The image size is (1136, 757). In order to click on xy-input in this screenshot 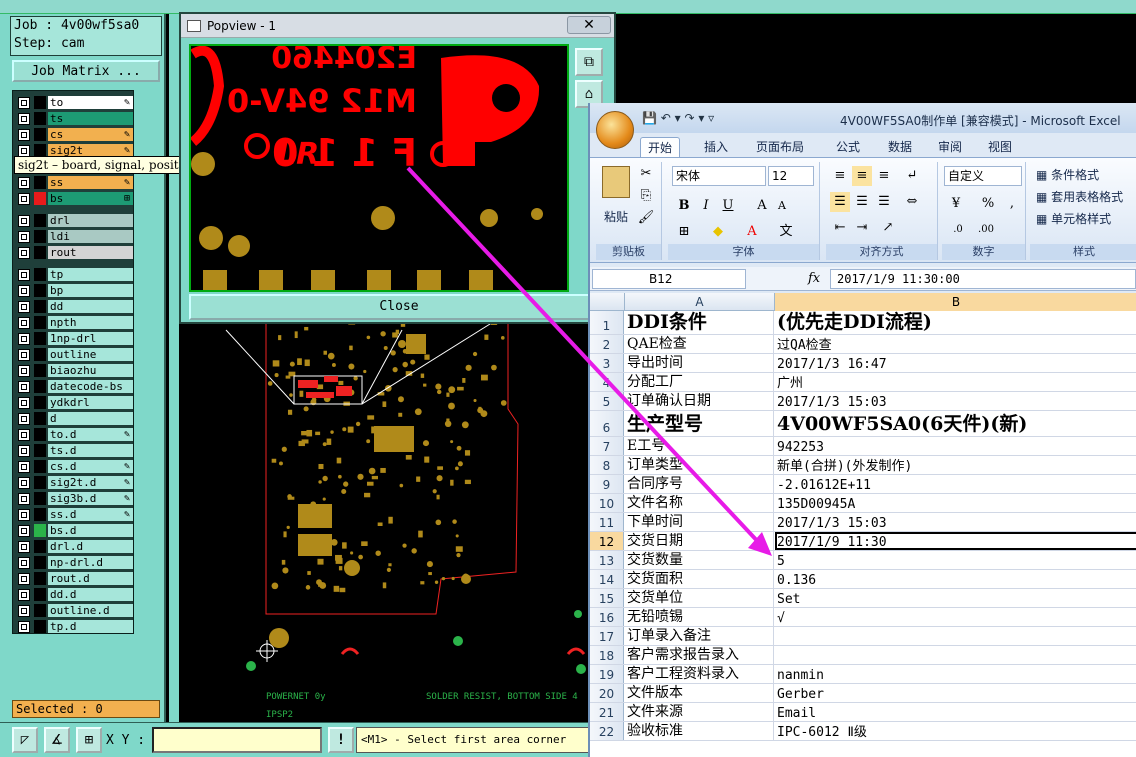, I will do `click(237, 740)`.